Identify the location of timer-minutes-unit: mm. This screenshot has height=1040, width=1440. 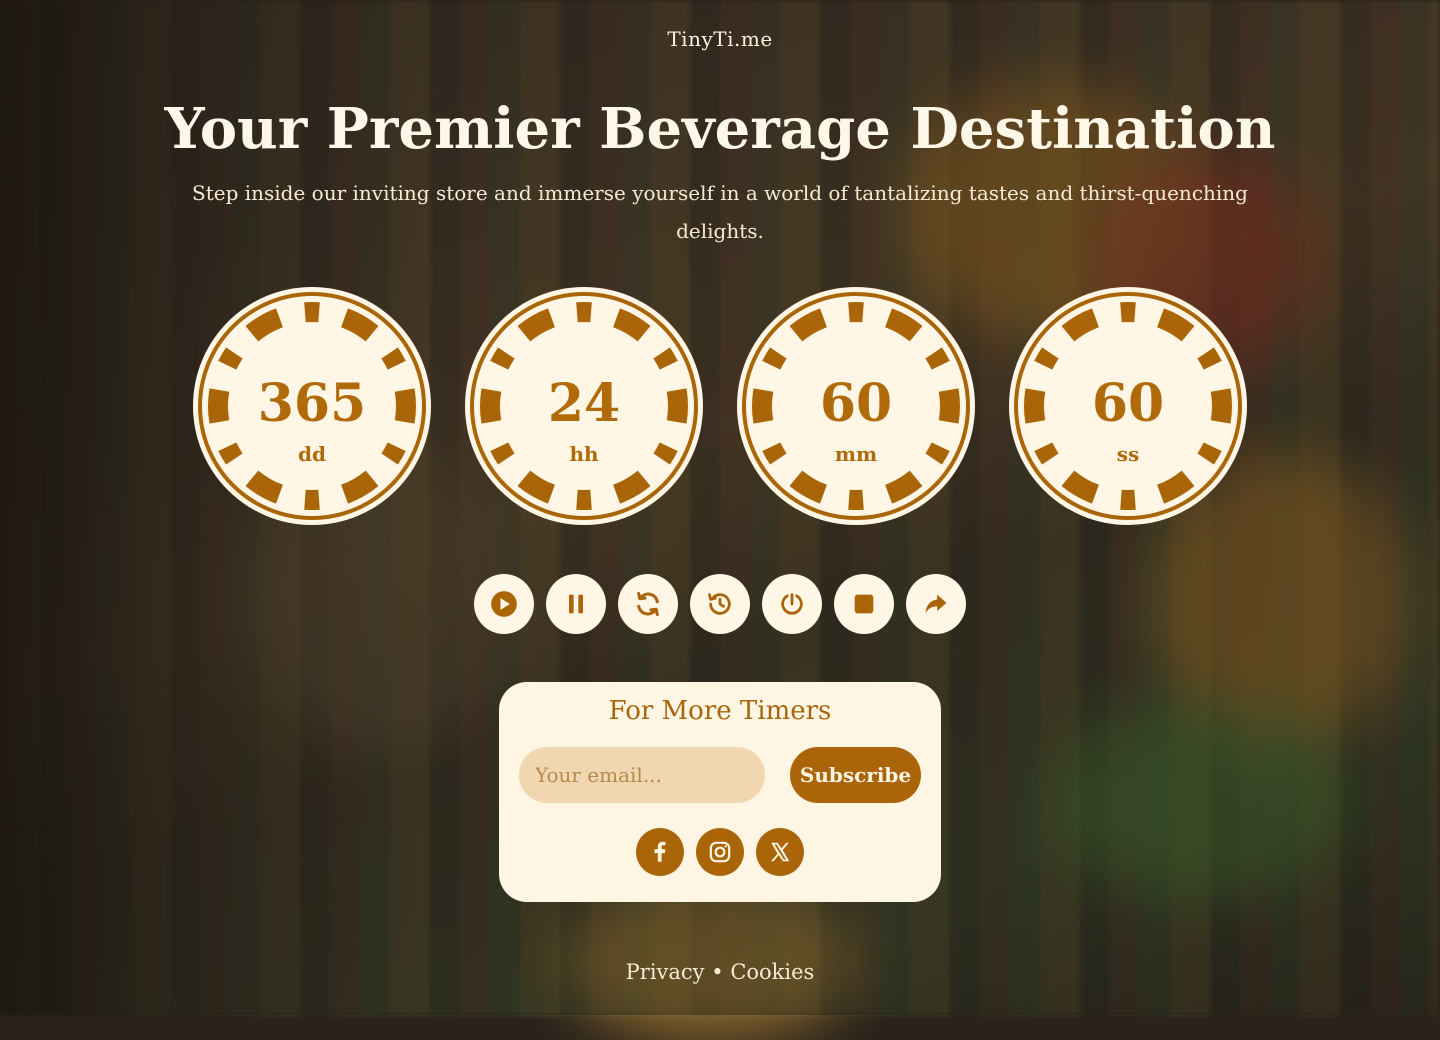
(856, 454).